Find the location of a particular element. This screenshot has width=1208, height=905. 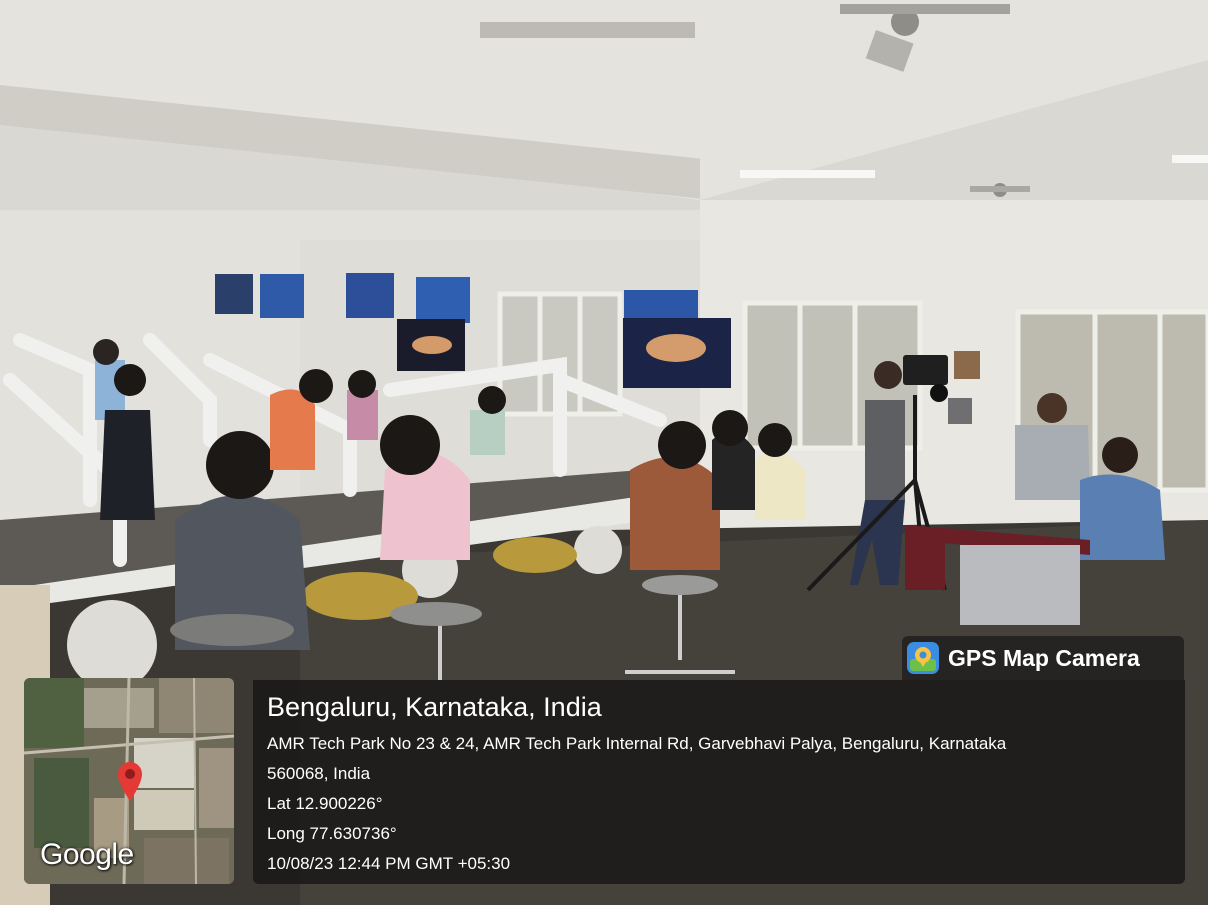

map-thumbnail: Google is located at coordinates (129, 781).